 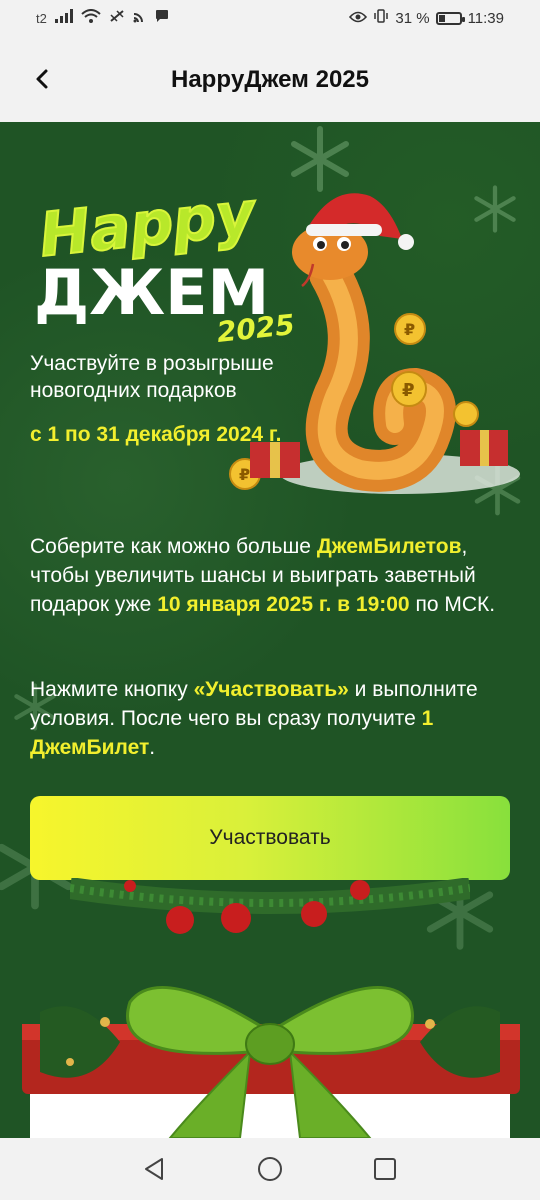 I want to click on signal-icon, so click(x=63, y=18).